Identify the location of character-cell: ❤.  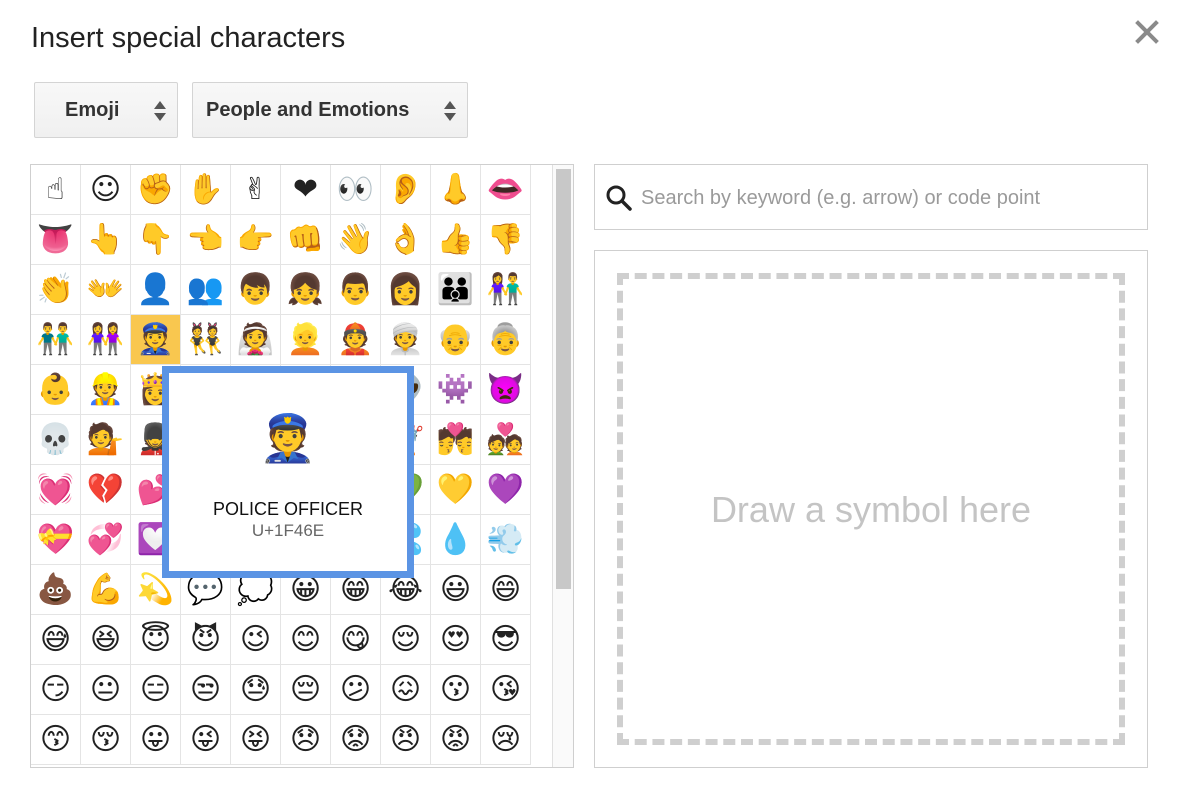
(306, 190).